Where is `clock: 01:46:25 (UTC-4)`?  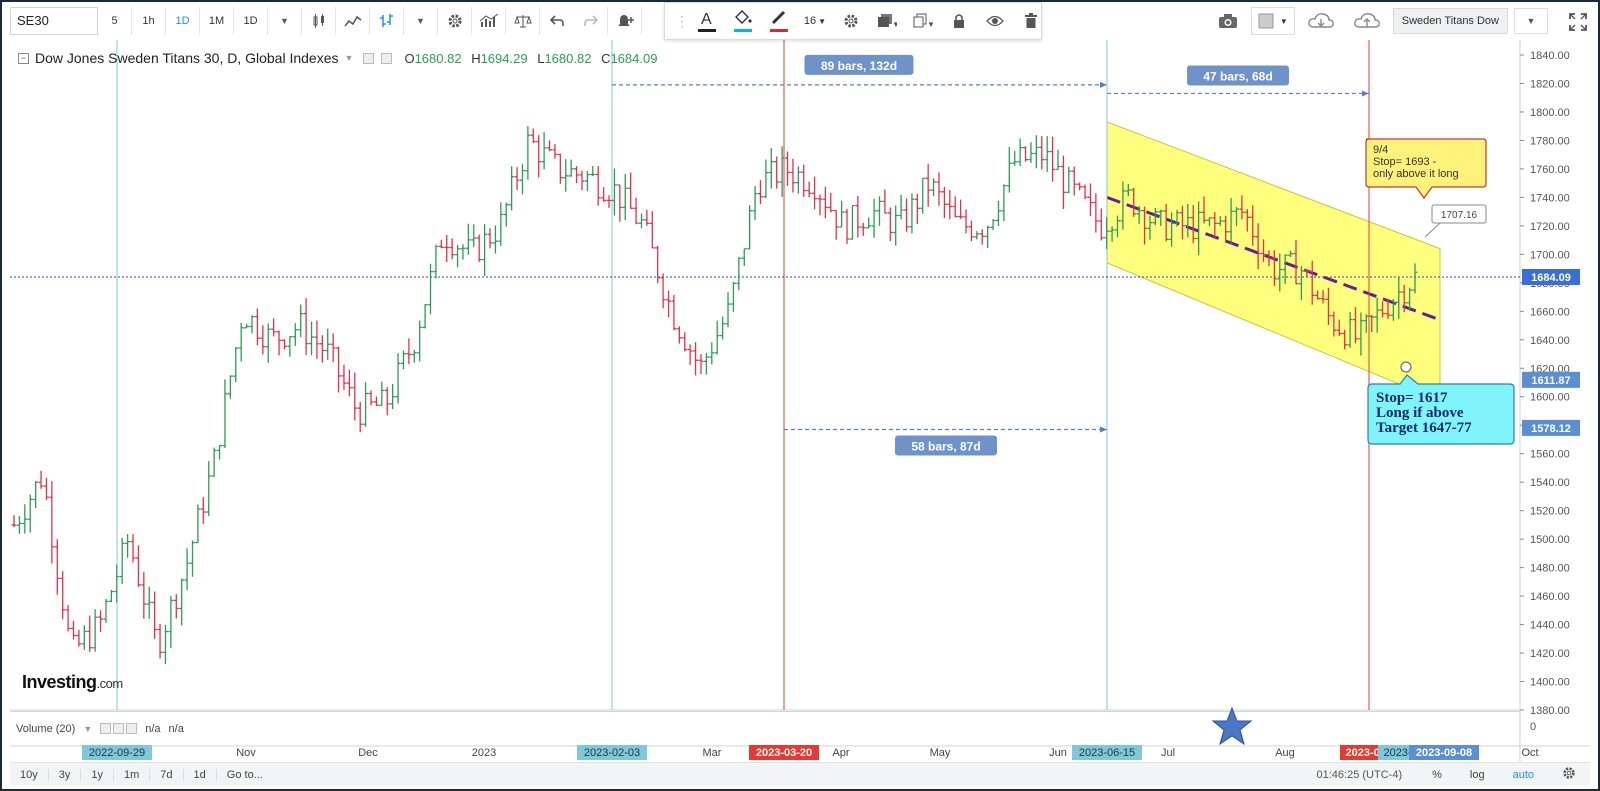 clock: 01:46:25 (UTC-4) is located at coordinates (1359, 774).